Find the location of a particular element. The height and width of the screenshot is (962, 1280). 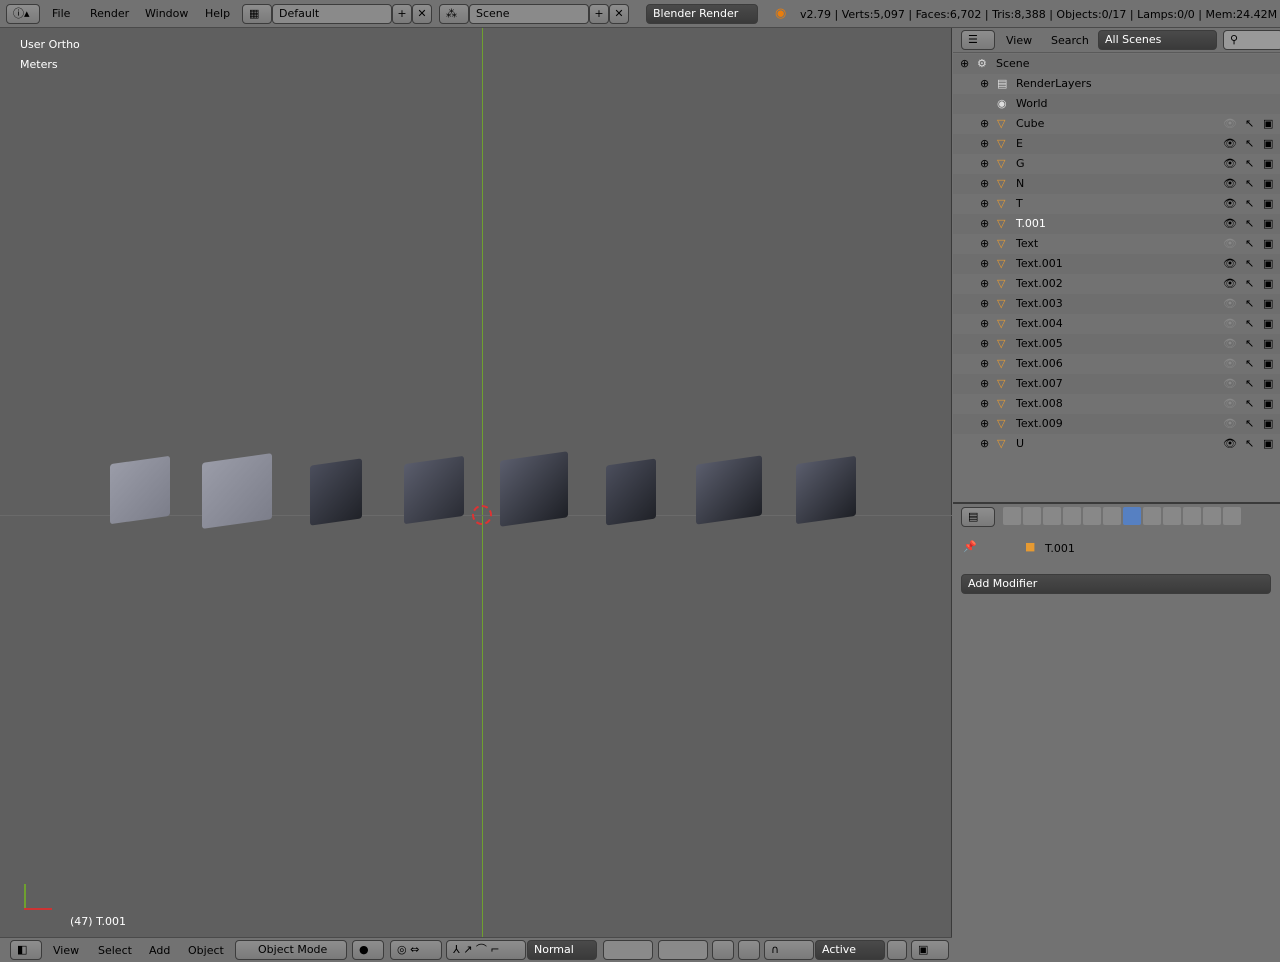

snap-target-select: Active is located at coordinates (850, 950).